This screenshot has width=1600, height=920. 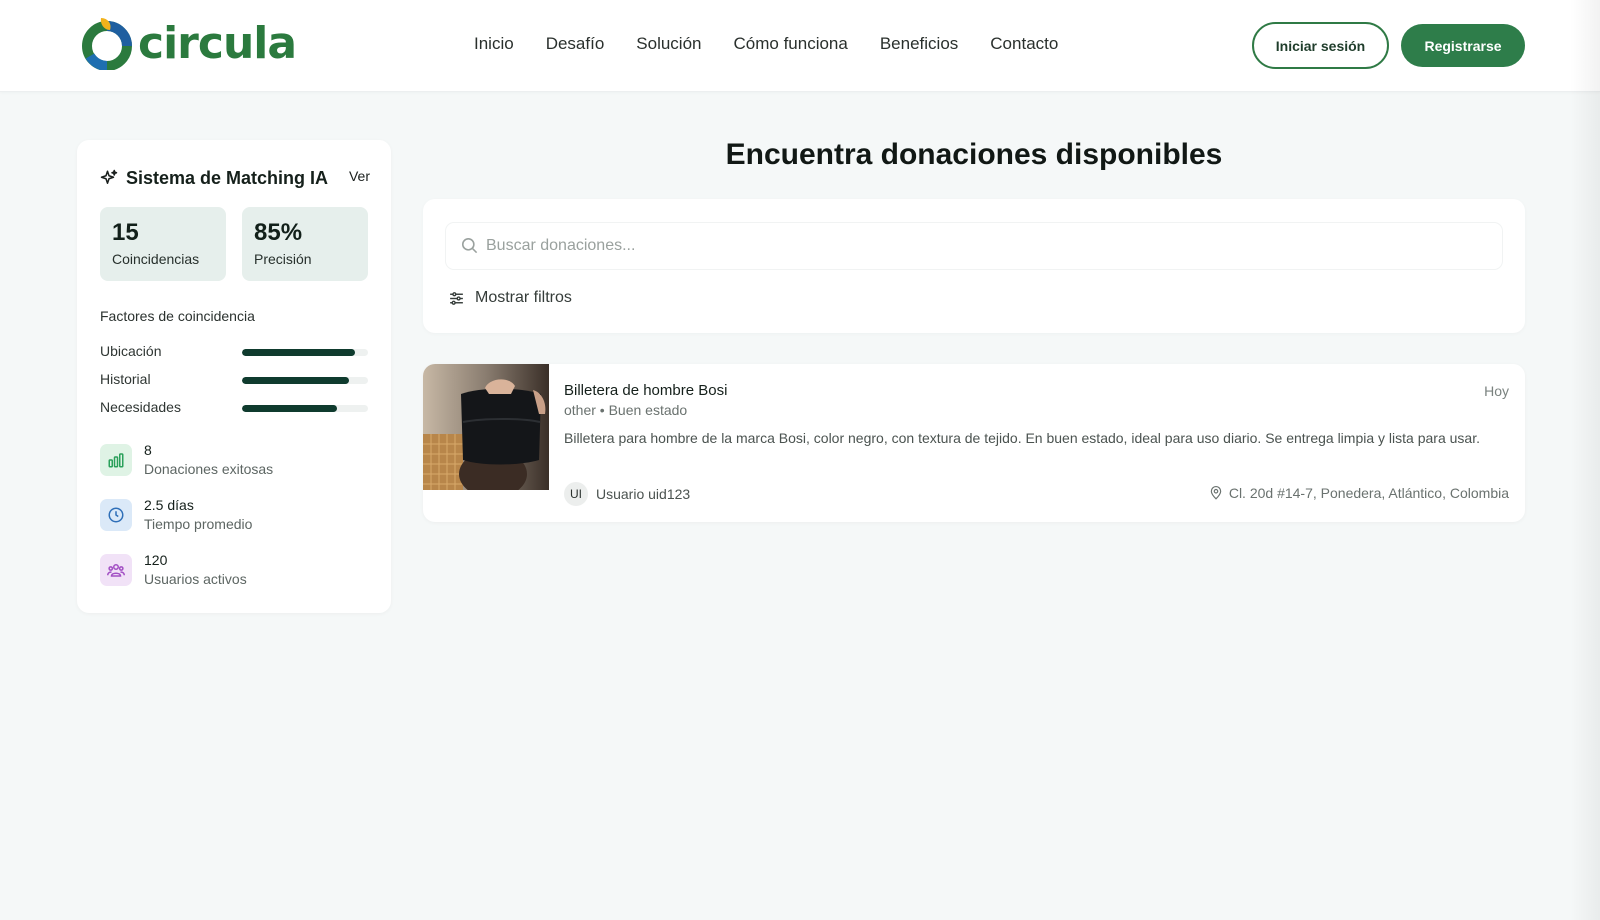 What do you see at coordinates (156, 560) in the screenshot?
I see `metric-value: 120` at bounding box center [156, 560].